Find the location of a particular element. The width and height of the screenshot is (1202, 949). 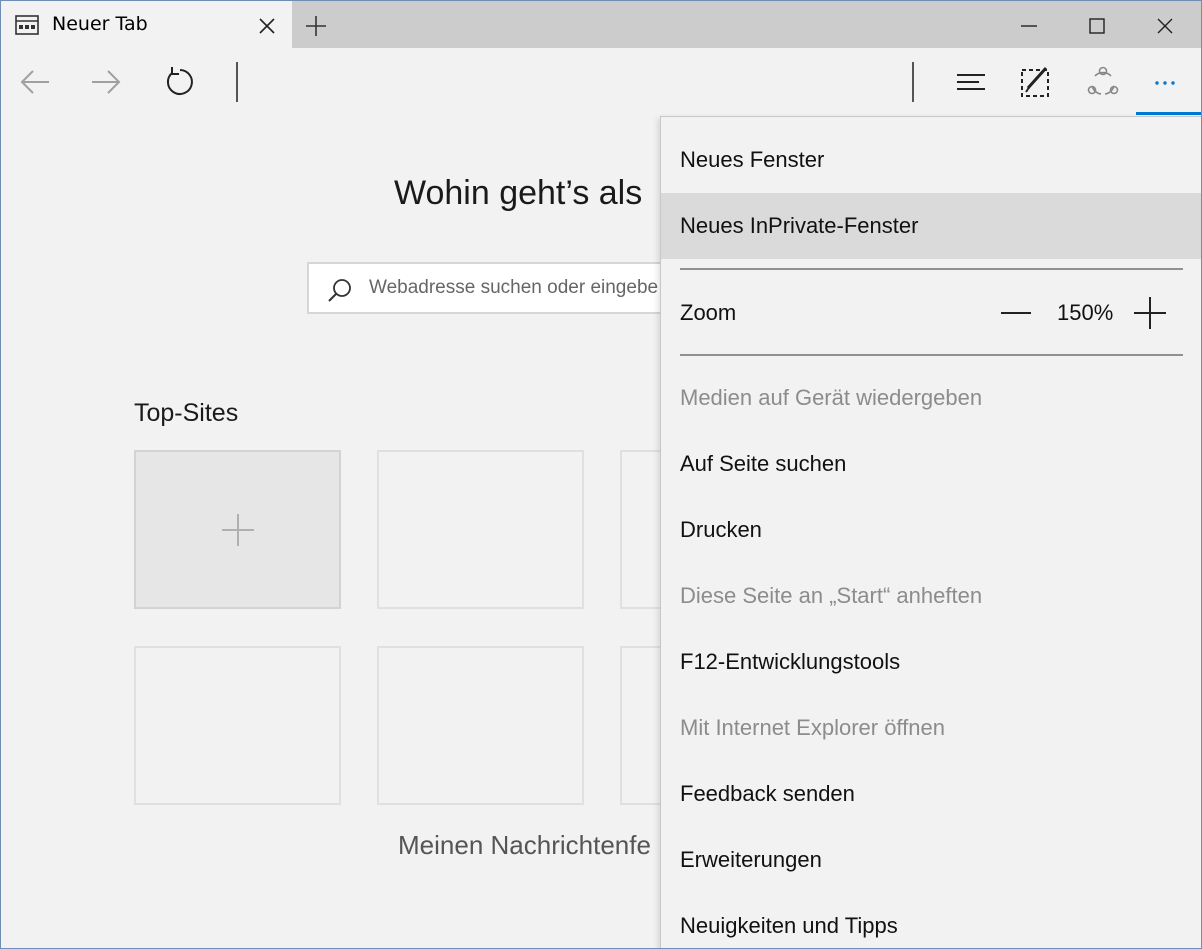

search-box is located at coordinates (507, 288).